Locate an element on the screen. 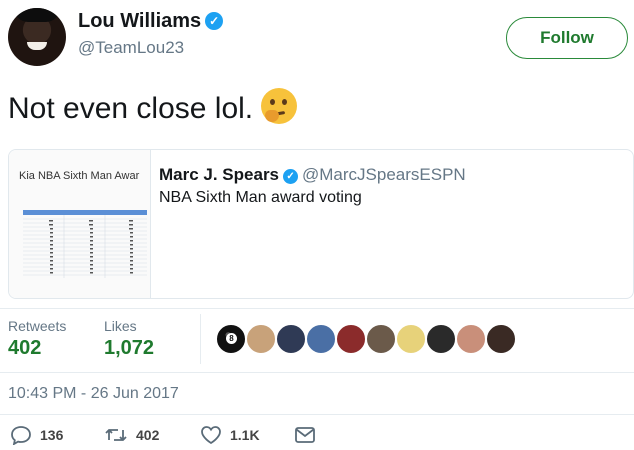 Image resolution: width=634 pixels, height=450 pixels. quoted-image-title: Kia NBA Sixth Man Awar is located at coordinates (79, 176).